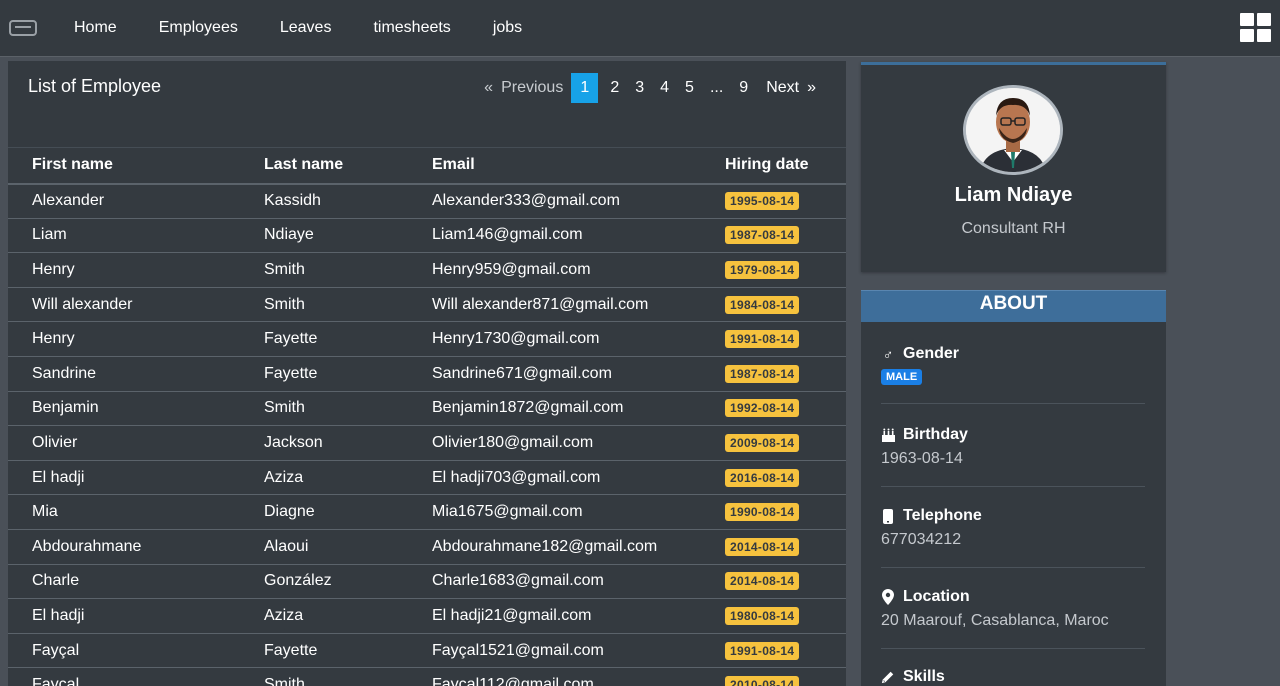 The height and width of the screenshot is (686, 1280). What do you see at coordinates (785, 408) in the screenshot?
I see `hiring-date-cell: 1992-08-14` at bounding box center [785, 408].